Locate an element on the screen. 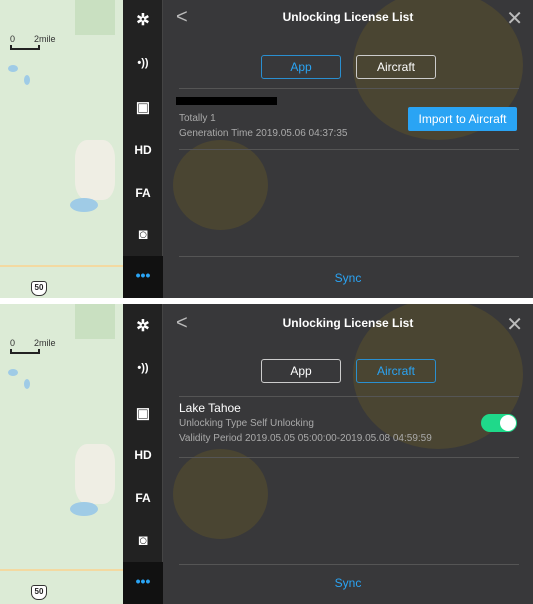 The width and height of the screenshot is (533, 604). license-enable-toggle is located at coordinates (499, 423).